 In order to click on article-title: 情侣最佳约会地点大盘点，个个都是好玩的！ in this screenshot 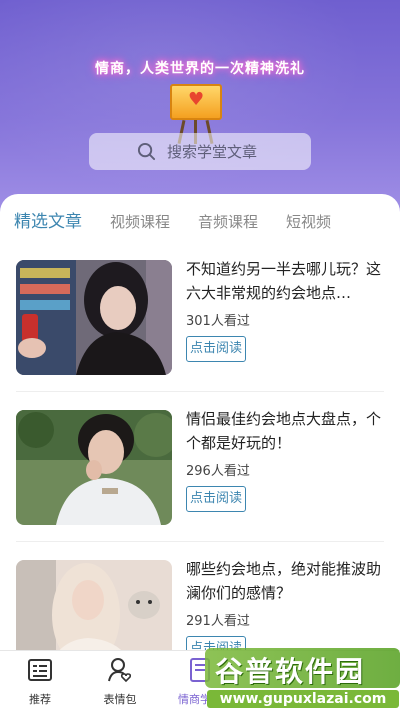, I will do `click(286, 431)`.